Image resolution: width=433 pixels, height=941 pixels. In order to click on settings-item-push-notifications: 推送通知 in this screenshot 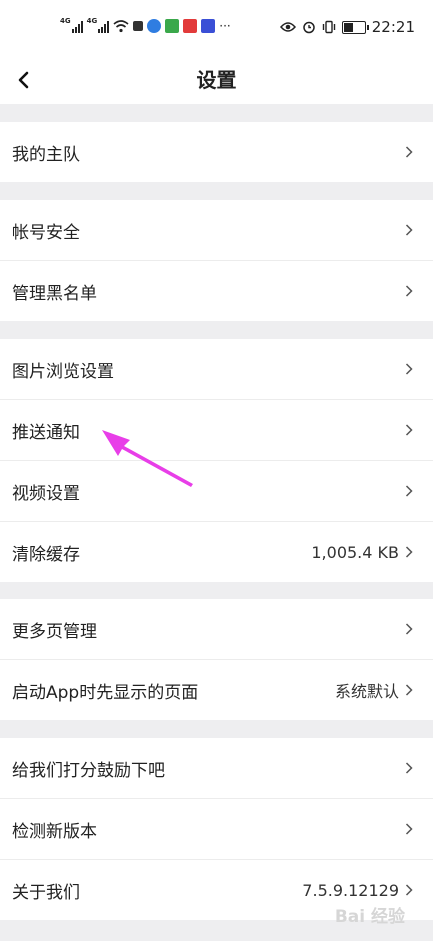, I will do `click(216, 429)`.